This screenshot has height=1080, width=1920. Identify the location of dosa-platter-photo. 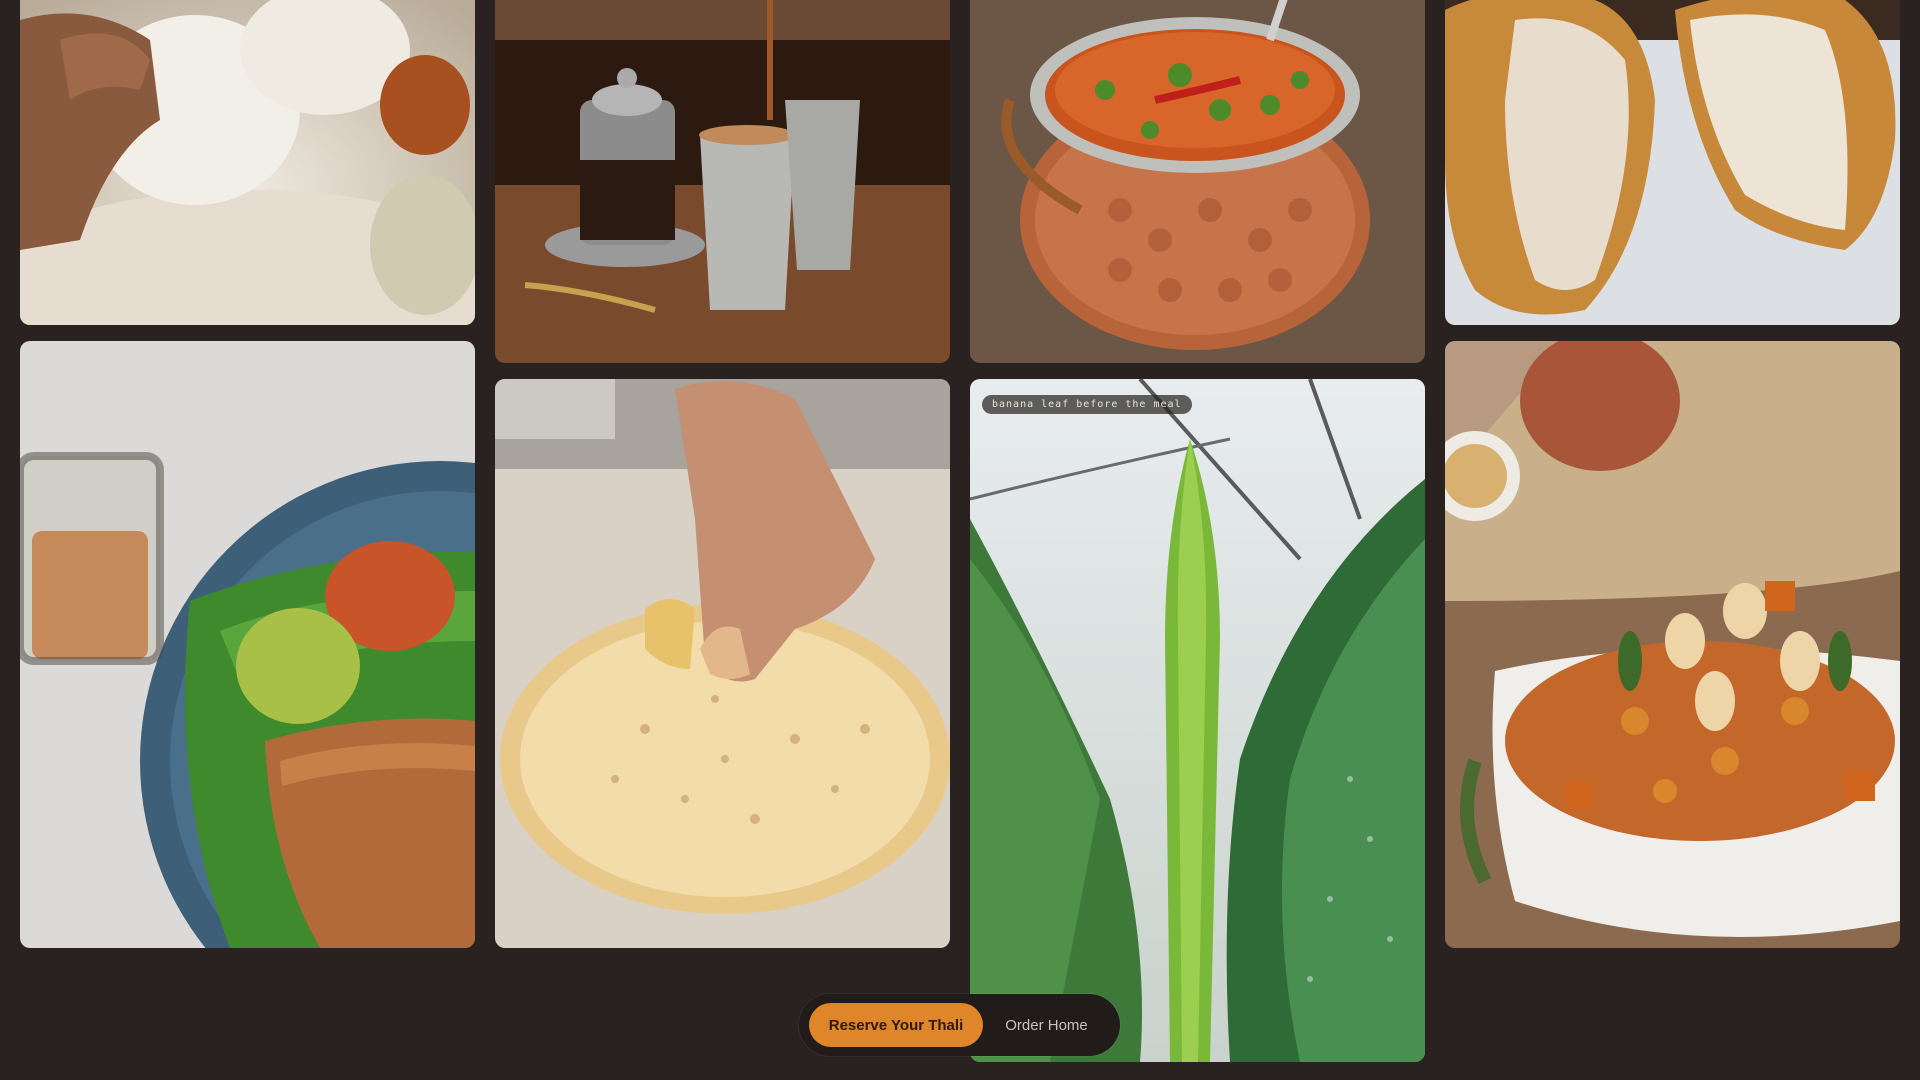
(247, 644).